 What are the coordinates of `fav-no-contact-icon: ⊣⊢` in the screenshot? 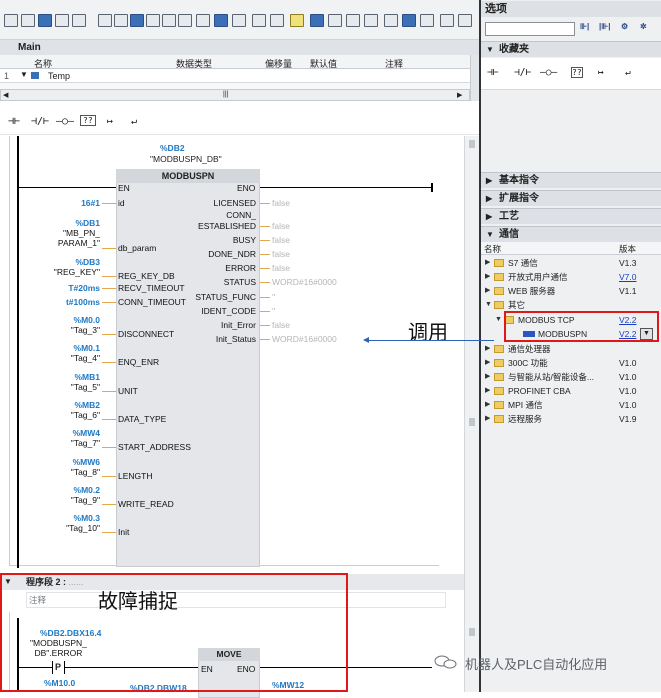 It's located at (492, 72).